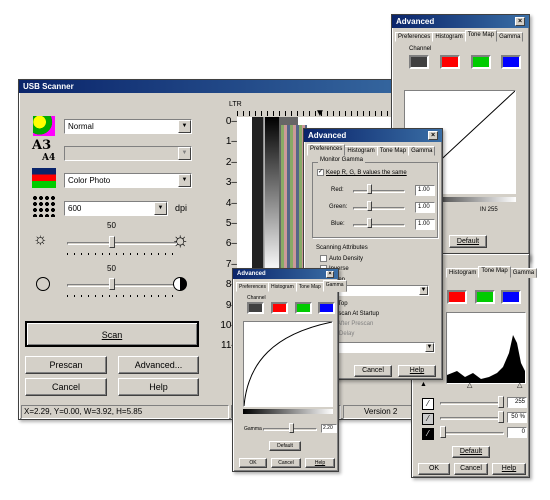 The image size is (550, 500). What do you see at coordinates (425, 224) in the screenshot?
I see `blue-value: 1.00` at bounding box center [425, 224].